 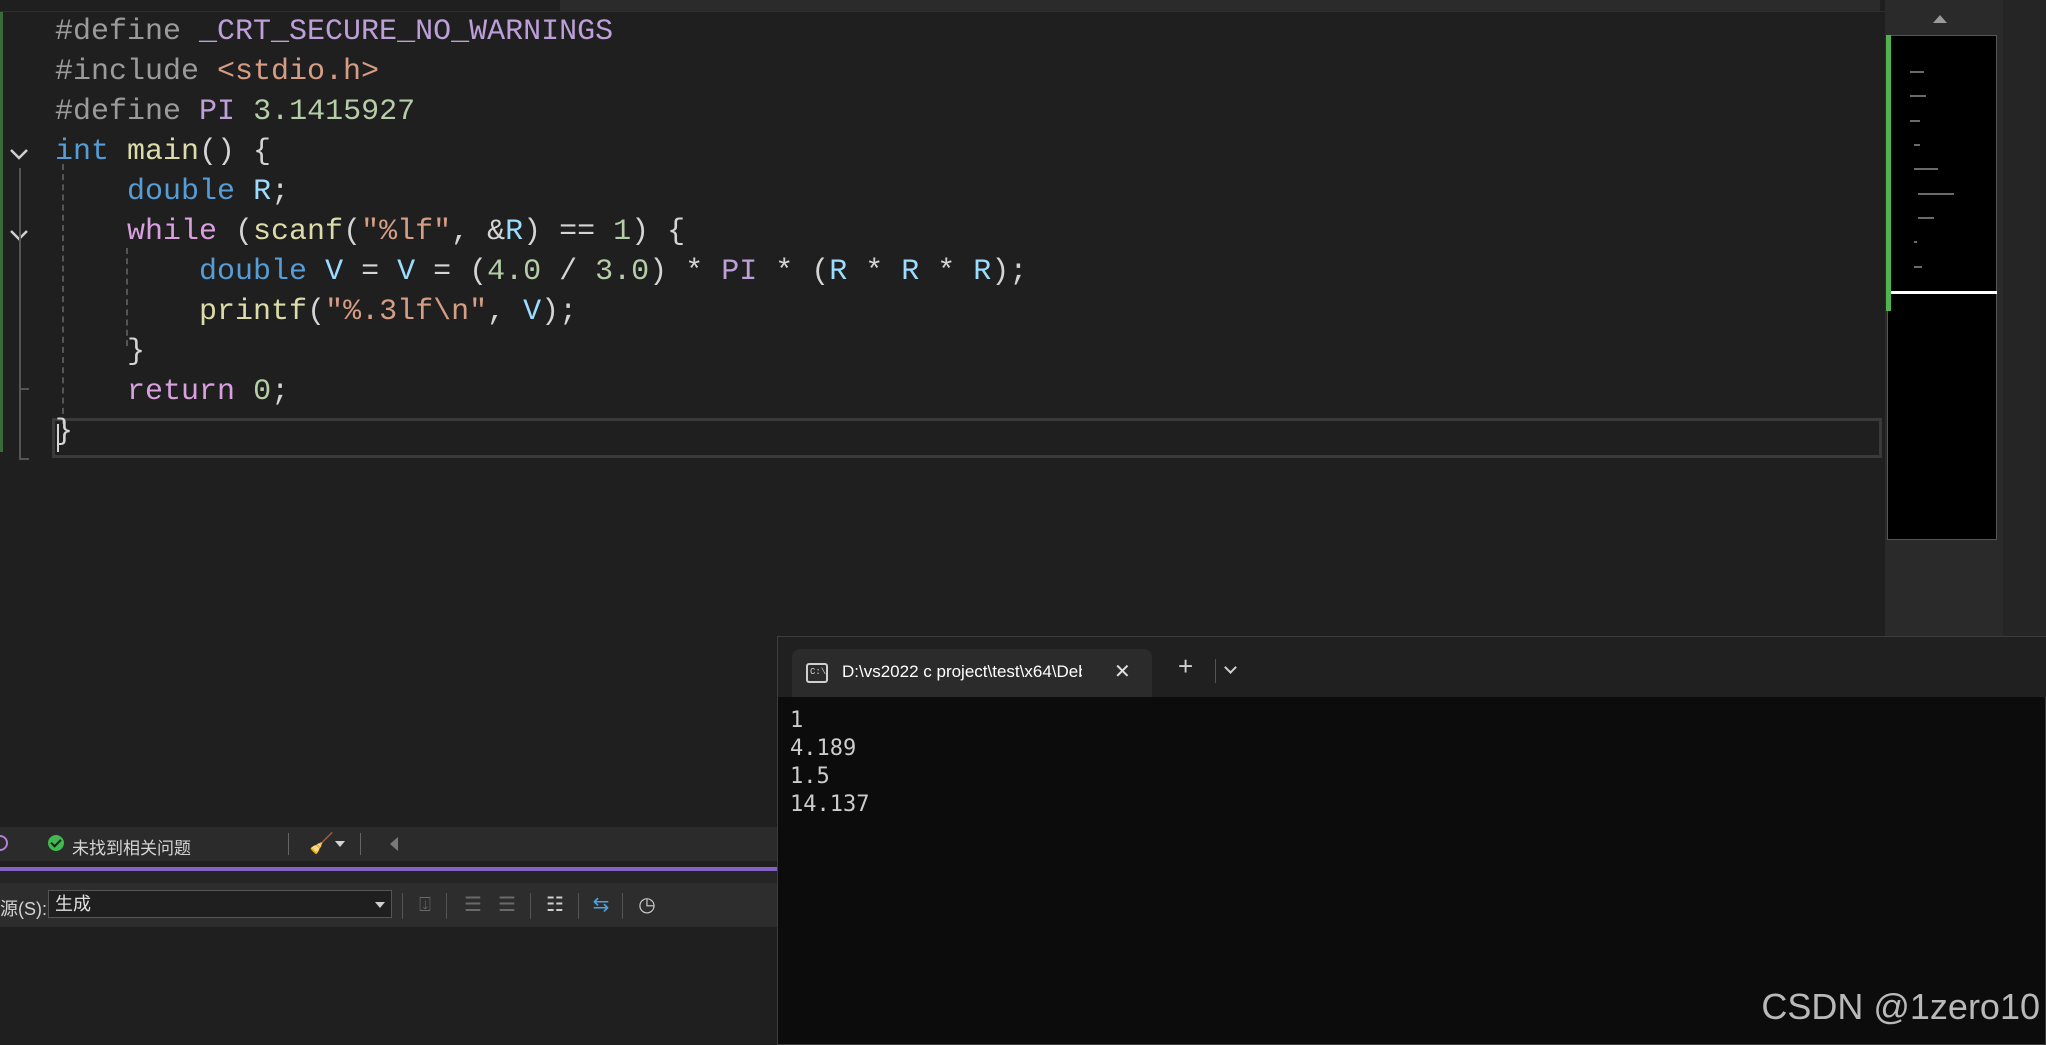 I want to click on code-token: #define, so click(x=127, y=32).